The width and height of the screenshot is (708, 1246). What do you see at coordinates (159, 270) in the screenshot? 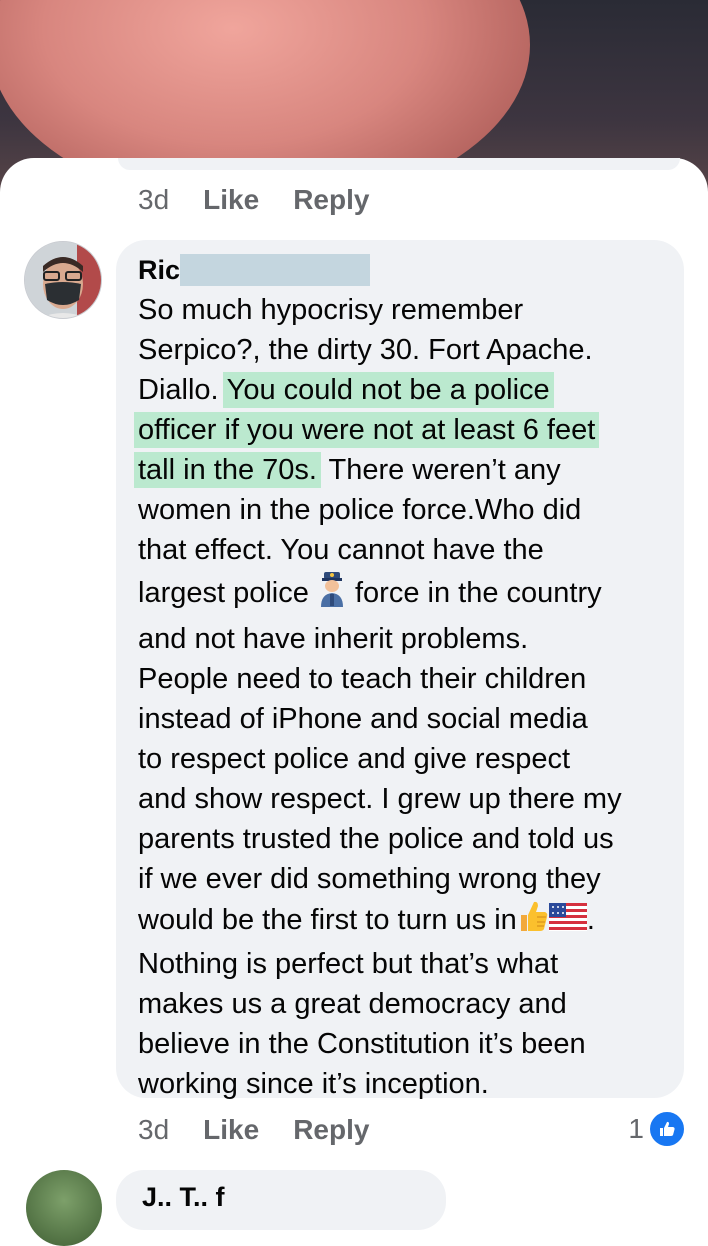
I see `comment-author: Ric` at bounding box center [159, 270].